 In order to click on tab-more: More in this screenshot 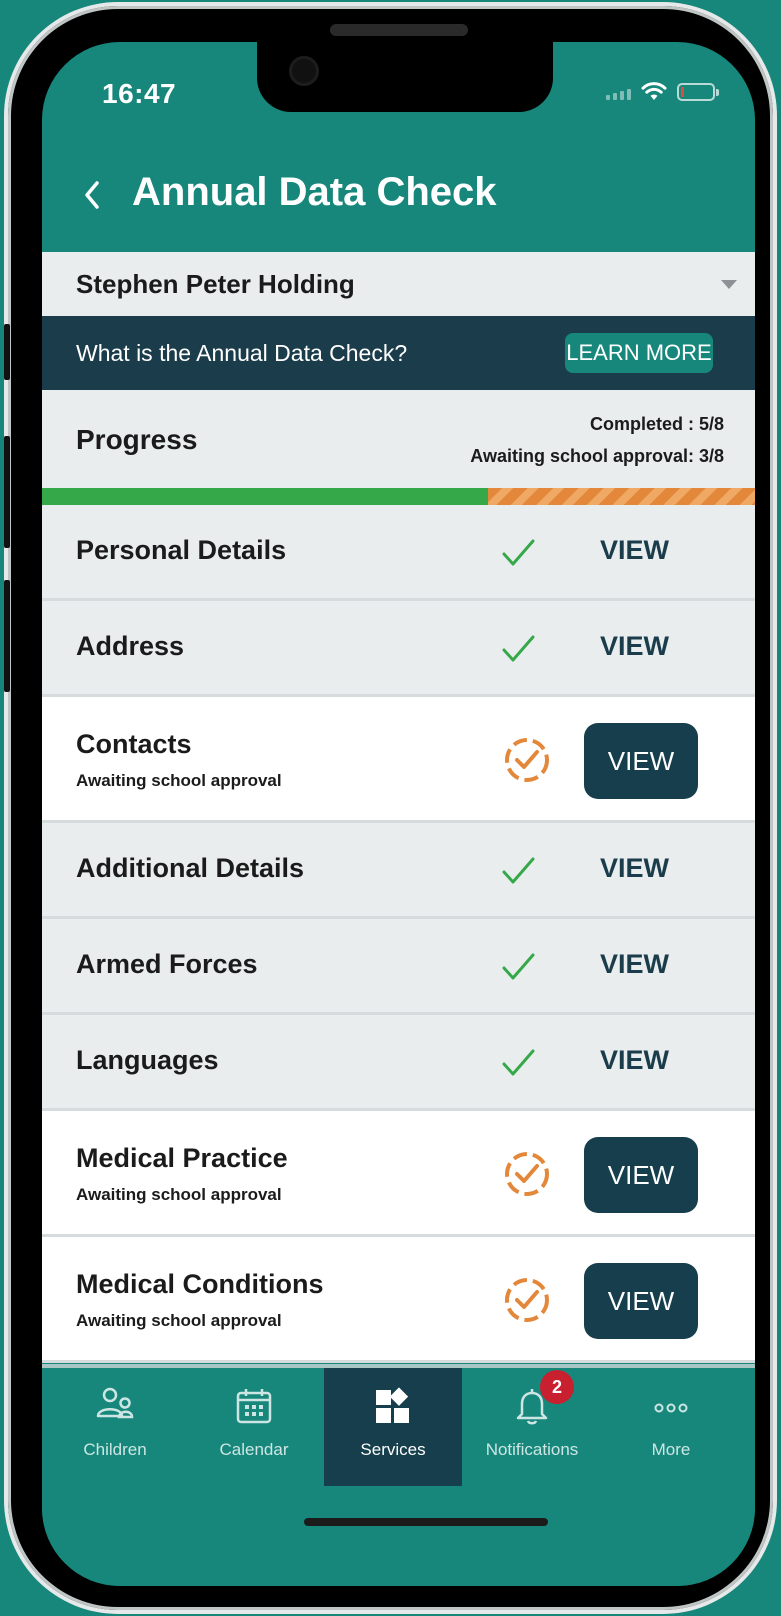, I will do `click(671, 1427)`.